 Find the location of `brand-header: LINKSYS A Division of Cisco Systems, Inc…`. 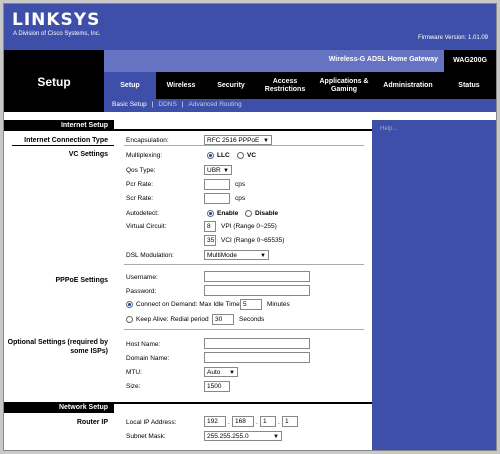

brand-header: LINKSYS A Division of Cisco Systems, Inc… is located at coordinates (250, 27).